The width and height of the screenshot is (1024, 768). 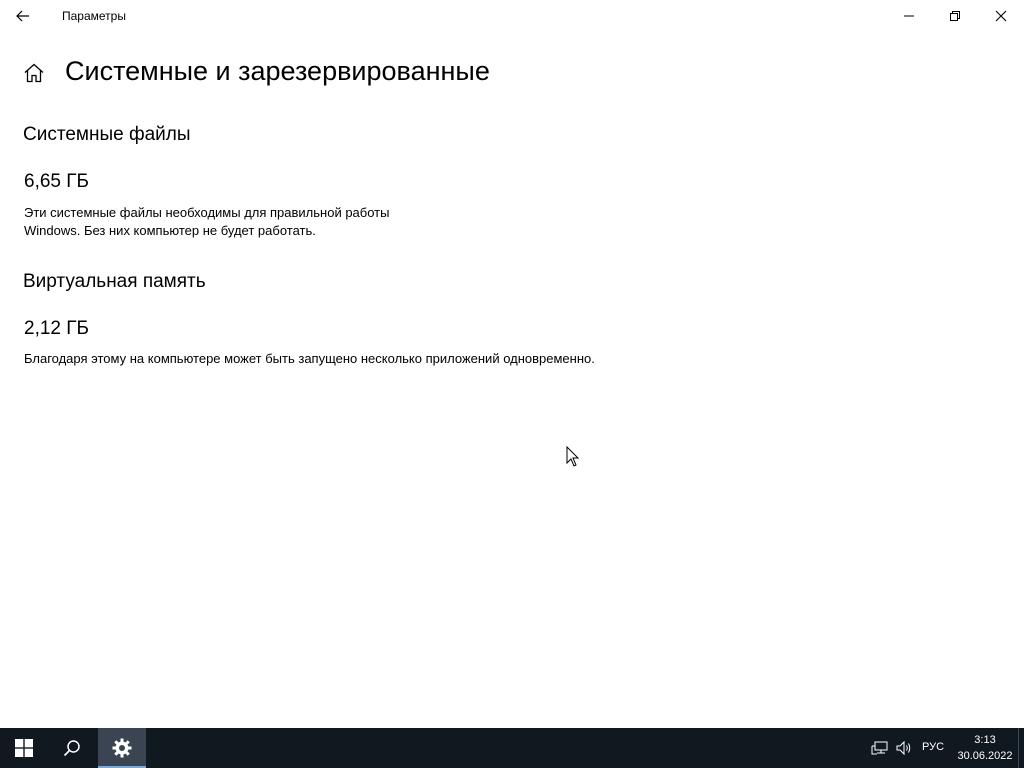 What do you see at coordinates (277, 71) in the screenshot?
I see `page-title: Системные и зарезервированные` at bounding box center [277, 71].